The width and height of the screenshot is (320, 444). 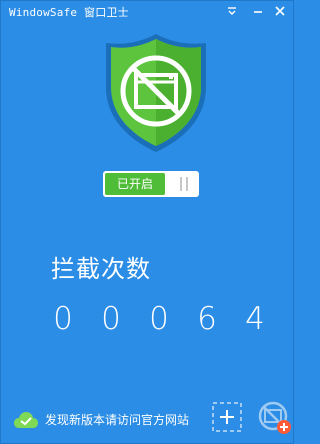 I want to click on footer-bar: 发现新版本请访问官方网站, so click(x=147, y=419).